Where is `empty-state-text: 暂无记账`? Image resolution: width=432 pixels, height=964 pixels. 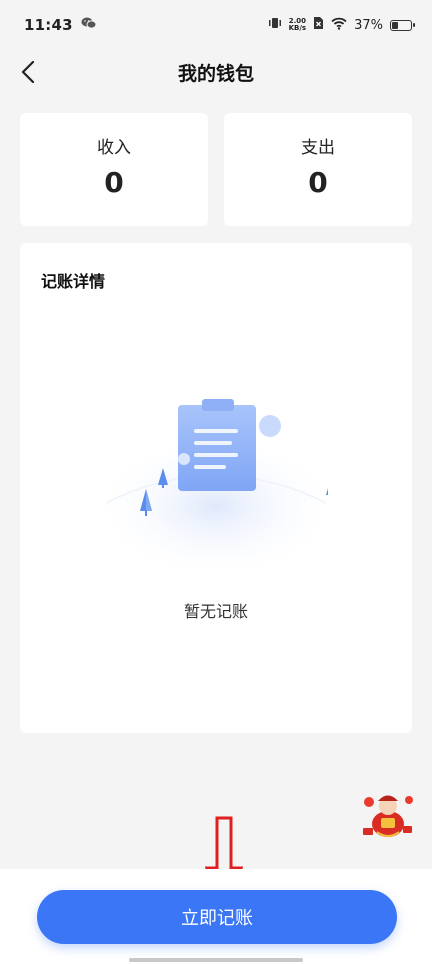
empty-state-text: 暂无记账 is located at coordinates (215, 611).